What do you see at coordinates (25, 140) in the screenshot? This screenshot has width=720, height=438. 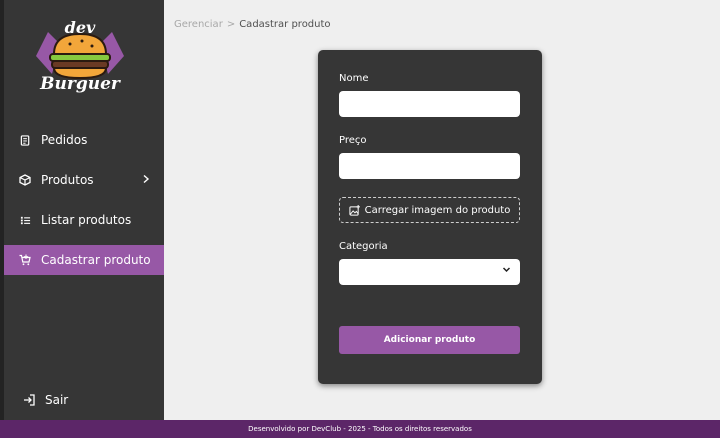 I see `receipt-icon` at bounding box center [25, 140].